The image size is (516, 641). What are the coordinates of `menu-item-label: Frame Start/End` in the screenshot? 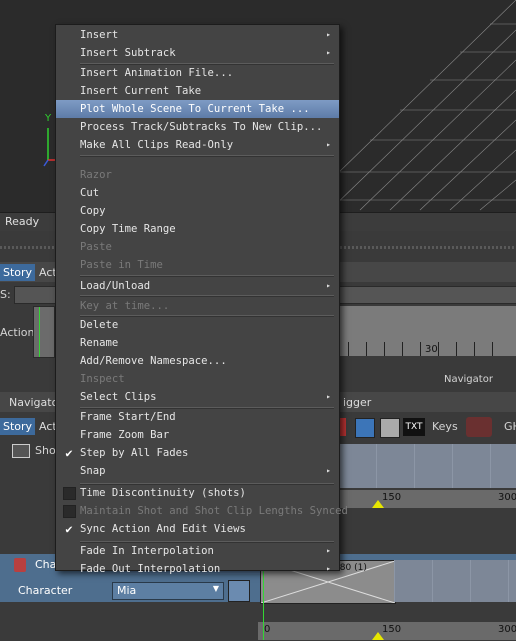 It's located at (128, 417).